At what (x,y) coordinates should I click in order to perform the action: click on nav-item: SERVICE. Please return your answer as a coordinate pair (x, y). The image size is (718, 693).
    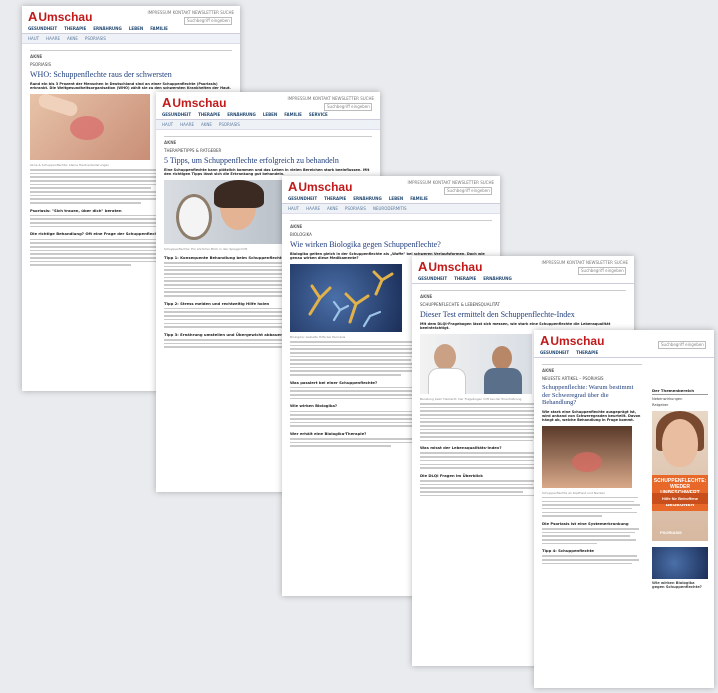
    Looking at the image, I should click on (318, 114).